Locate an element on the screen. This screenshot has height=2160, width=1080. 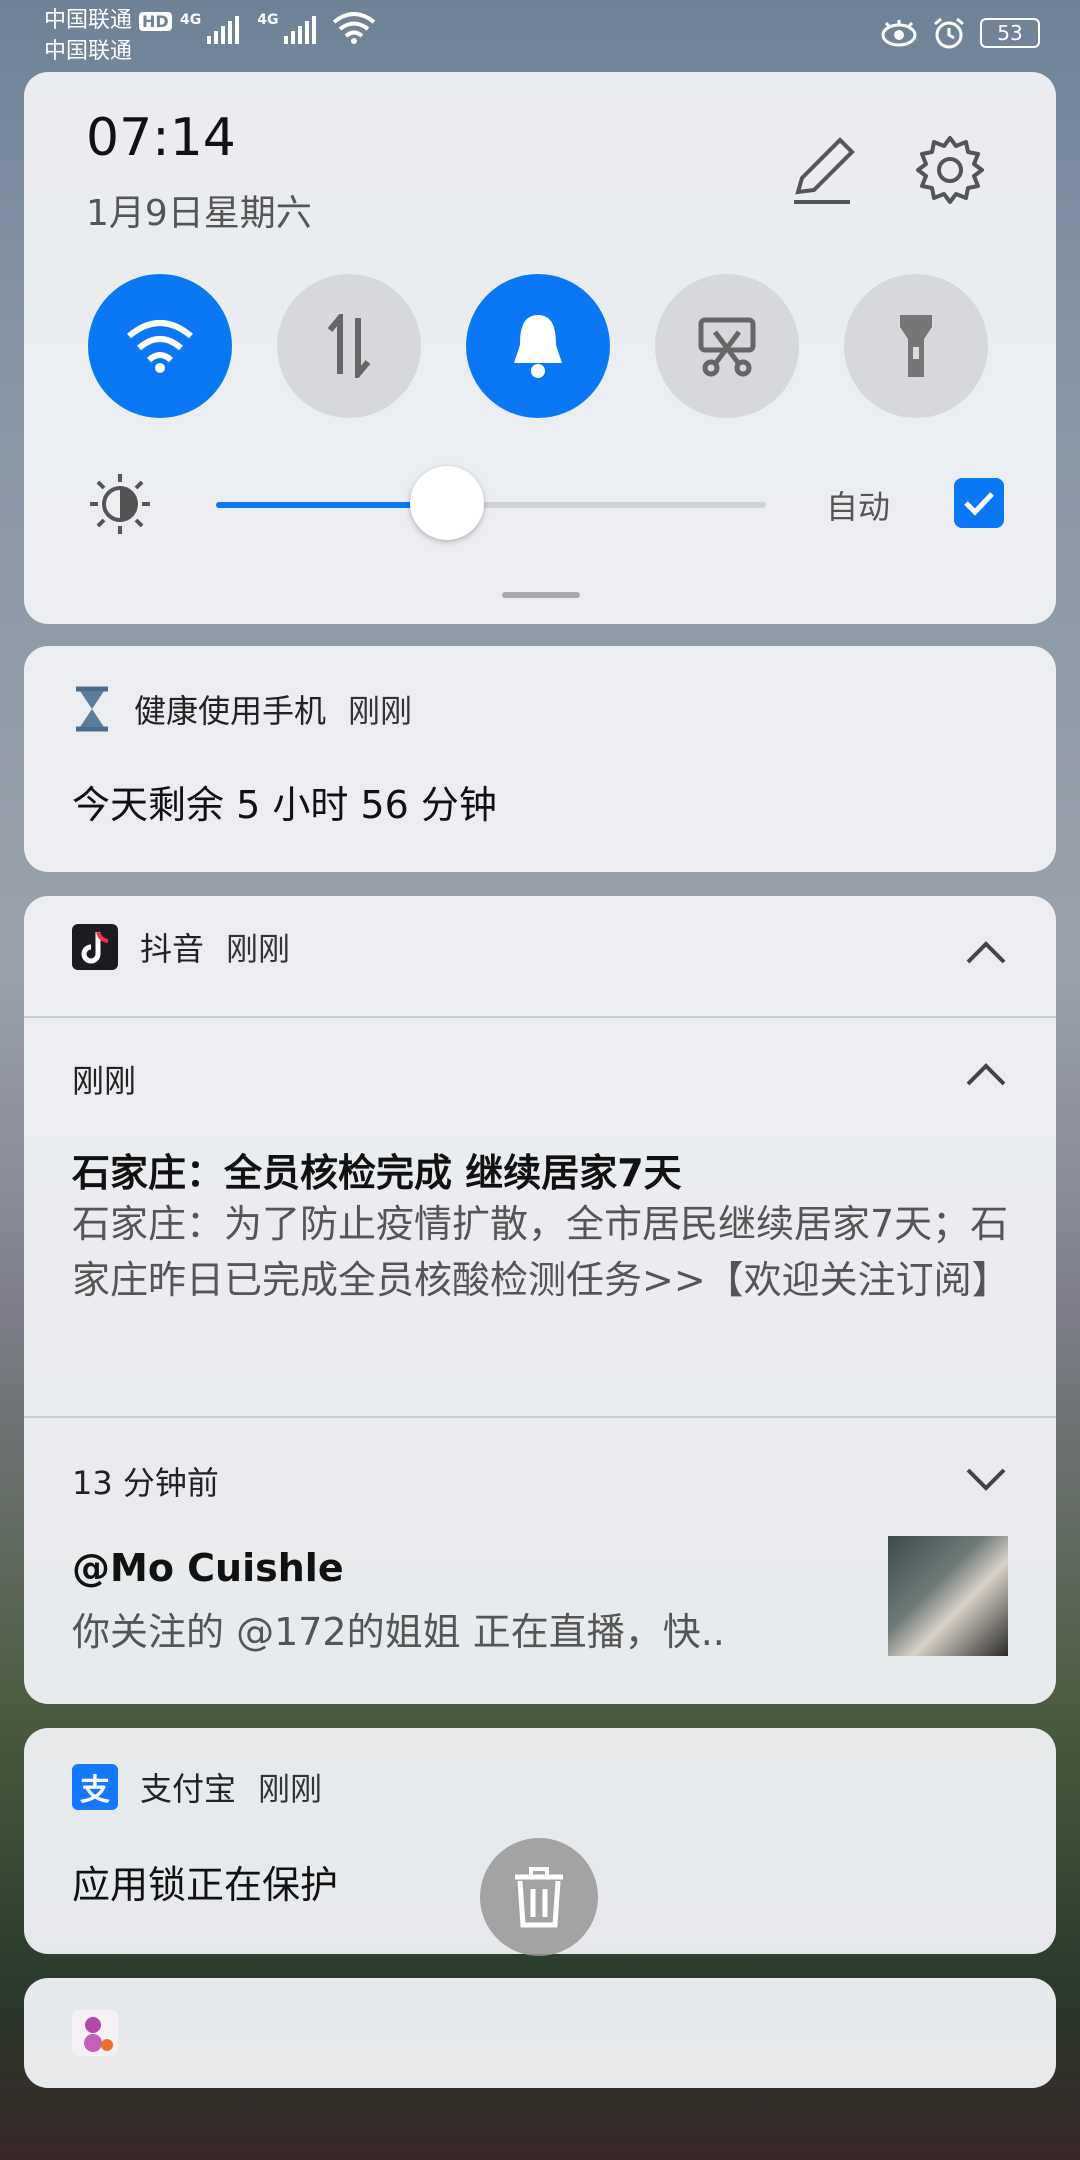
carrier-info: 中国联通 HD 中国联通 is located at coordinates (108, 36).